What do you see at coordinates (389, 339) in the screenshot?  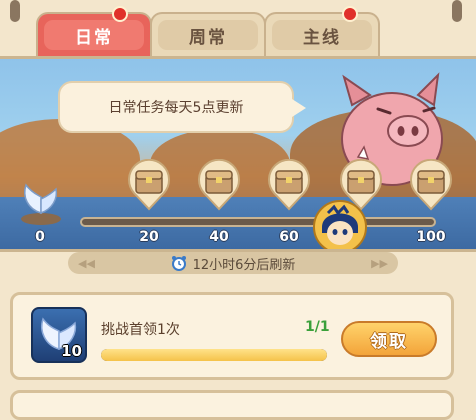 I see `claim-button: 领取` at bounding box center [389, 339].